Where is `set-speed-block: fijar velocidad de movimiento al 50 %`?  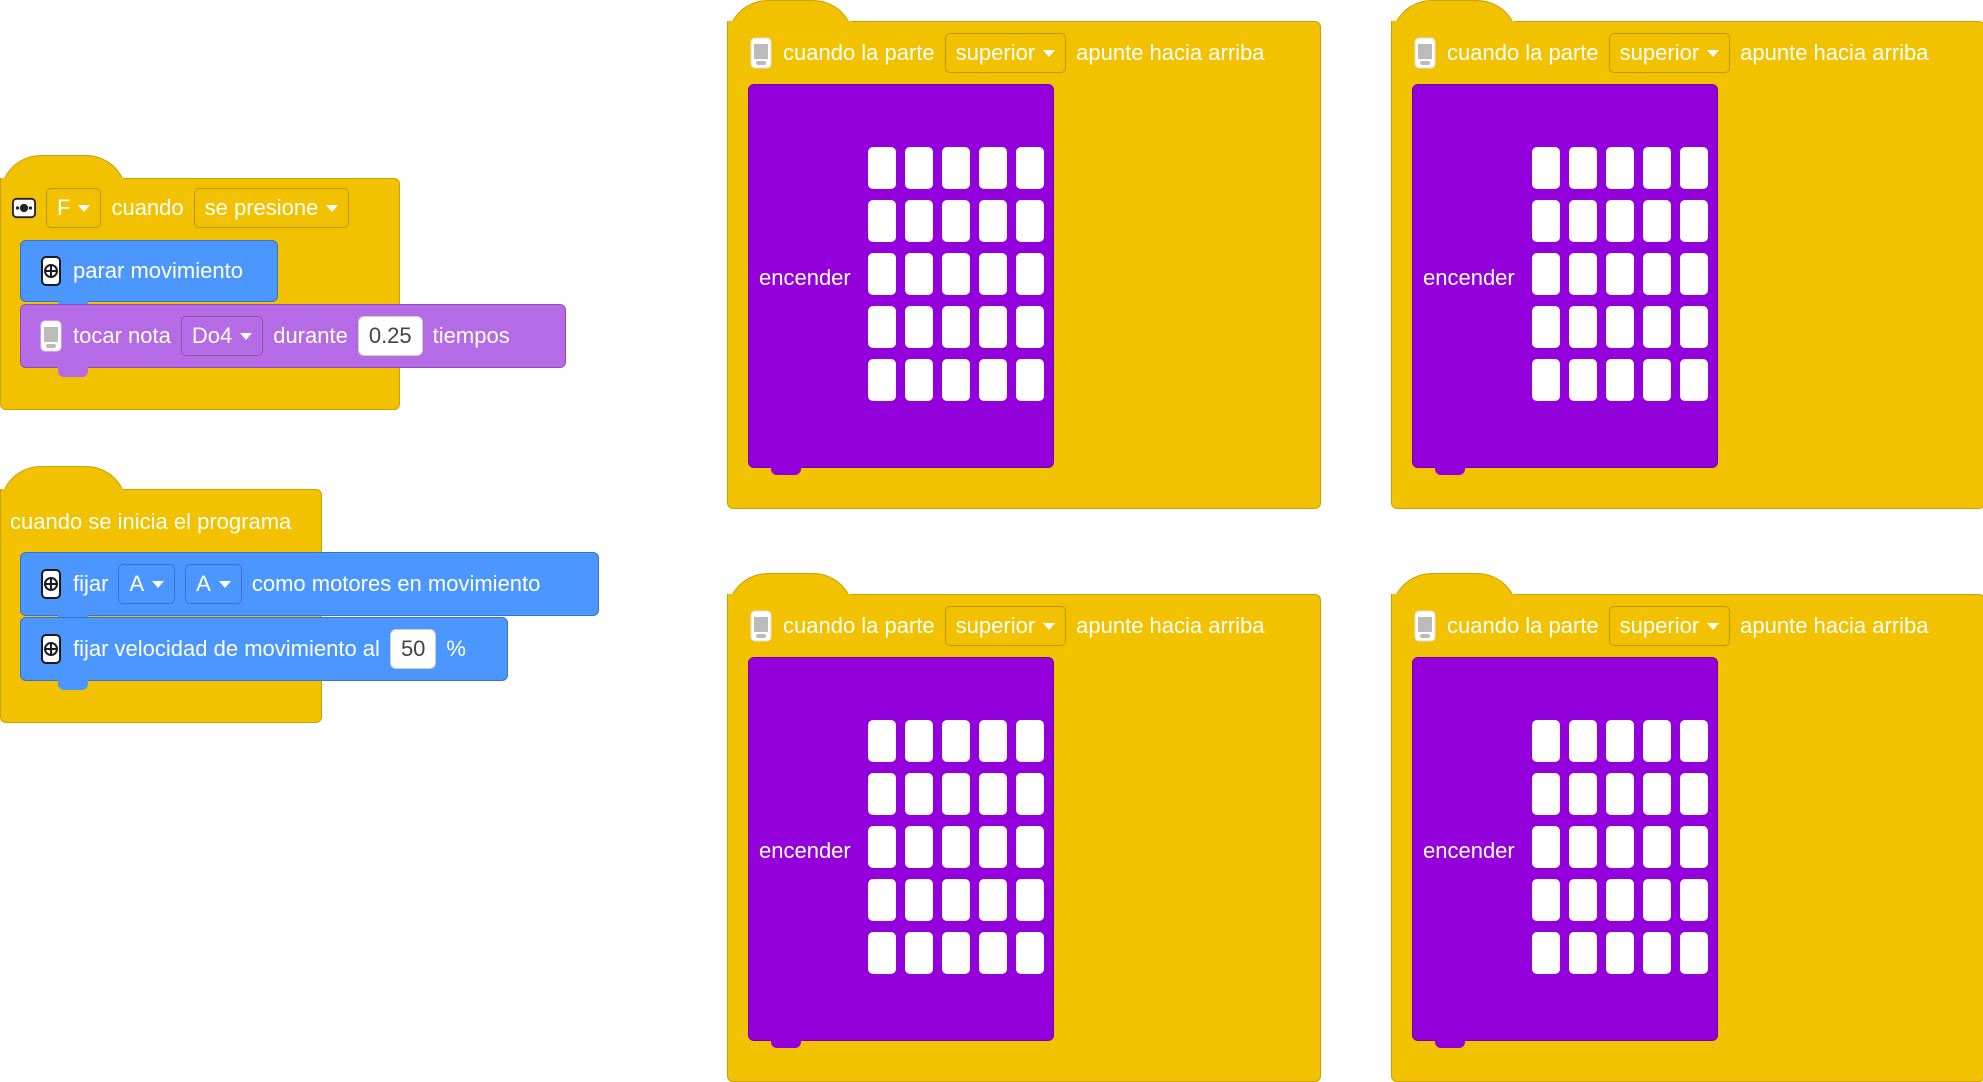
set-speed-block: fijar velocidad de movimiento al 50 % is located at coordinates (264, 649).